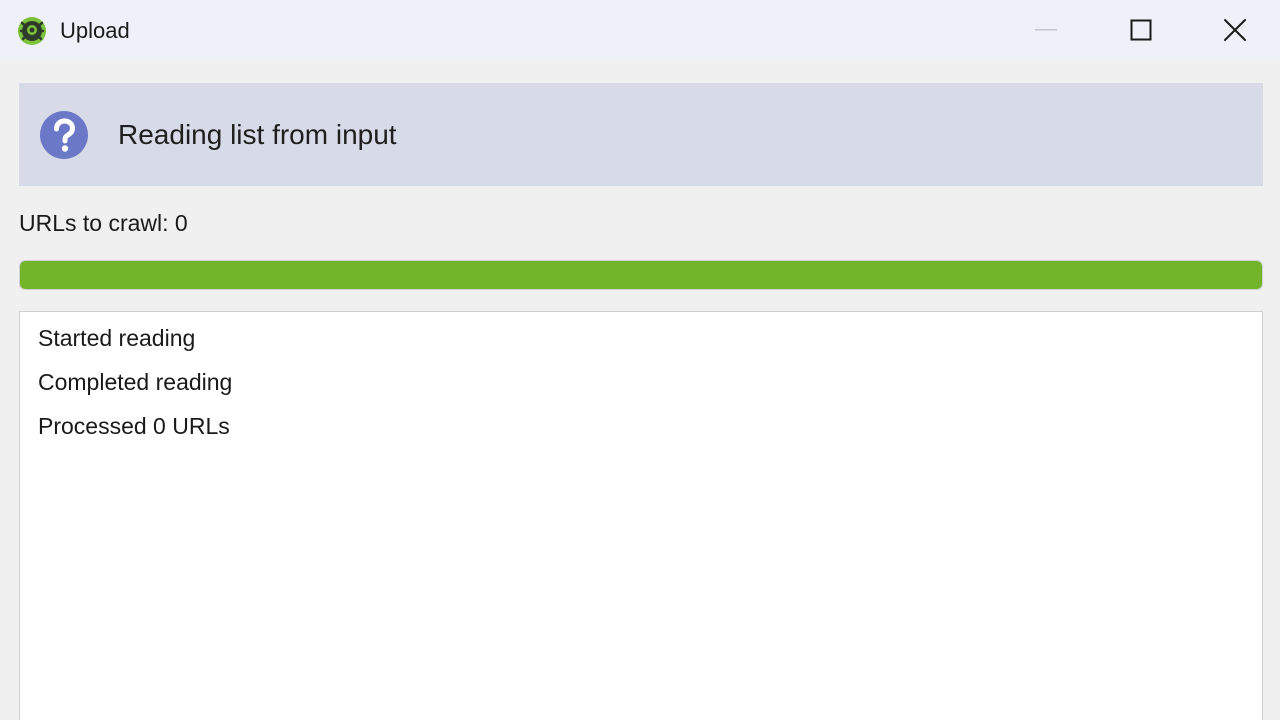 Image resolution: width=1280 pixels, height=720 pixels. I want to click on banner-message: Reading list from input, so click(257, 134).